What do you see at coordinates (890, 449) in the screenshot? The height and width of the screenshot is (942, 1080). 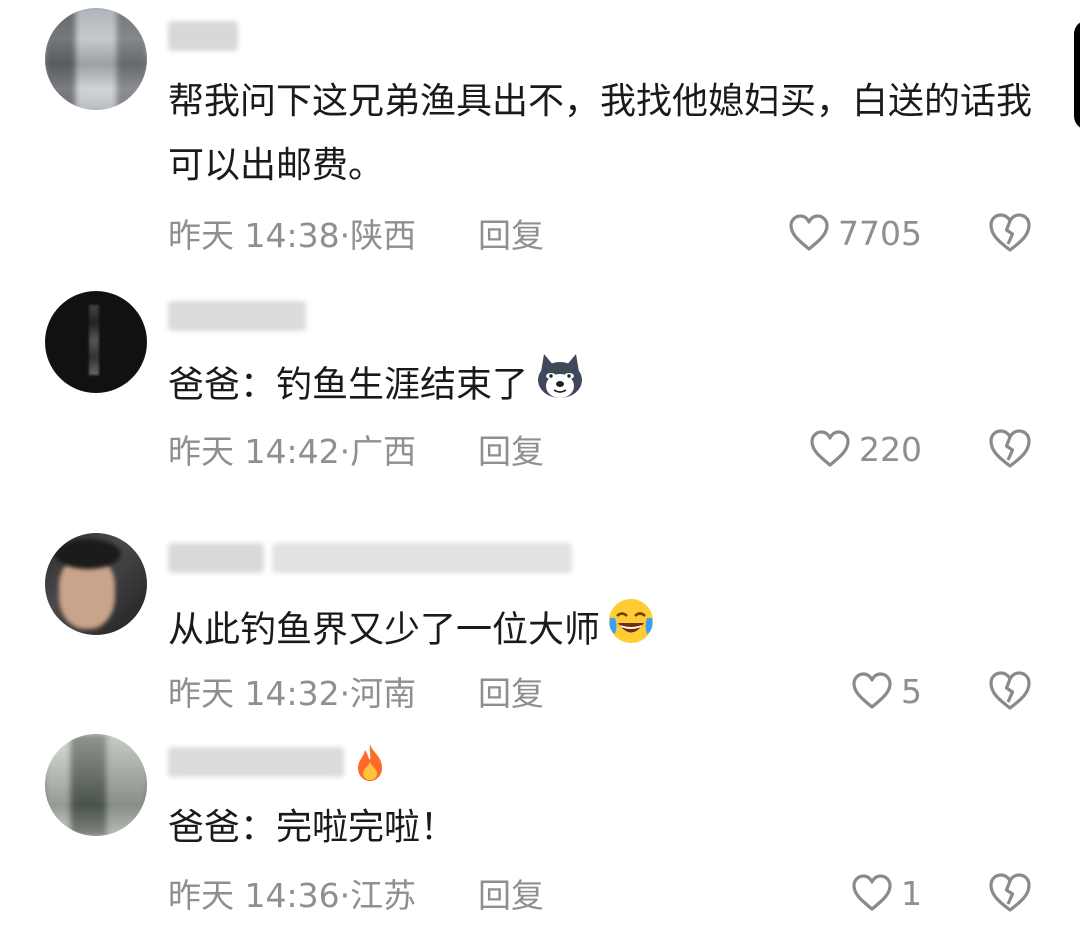 I see `like-count: 220` at bounding box center [890, 449].